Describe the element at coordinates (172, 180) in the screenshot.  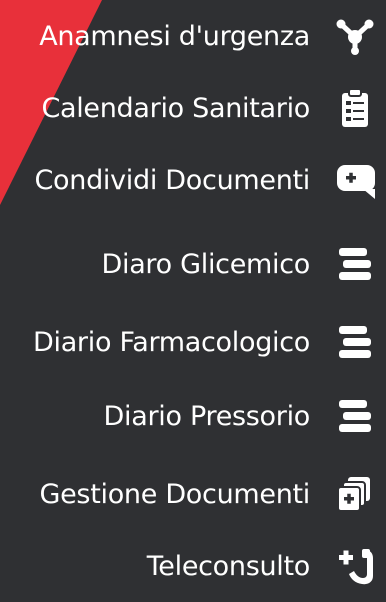
I see `menu-item-label: Condividi Documenti` at that location.